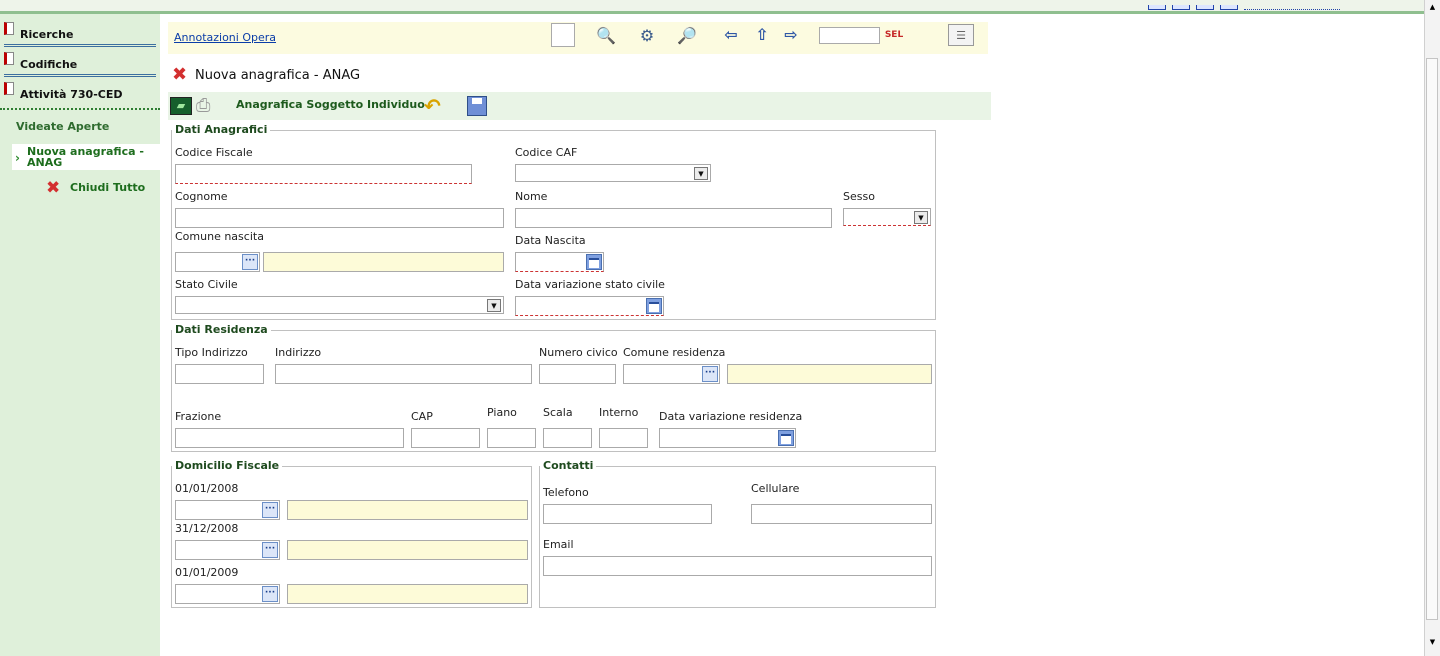 This screenshot has width=1440, height=656. What do you see at coordinates (731, 34) in the screenshot?
I see `arrow-left-icon: ⇦` at bounding box center [731, 34].